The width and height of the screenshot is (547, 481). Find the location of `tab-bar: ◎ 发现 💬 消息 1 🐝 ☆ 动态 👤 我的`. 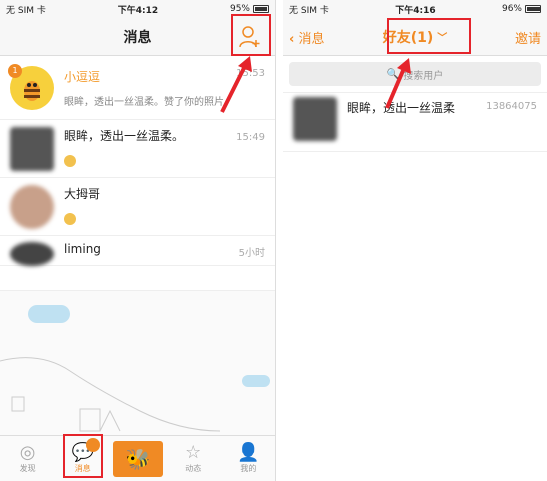

tab-bar: ◎ 发现 💬 消息 1 🐝 ☆ 动态 👤 我的 is located at coordinates (137, 457).